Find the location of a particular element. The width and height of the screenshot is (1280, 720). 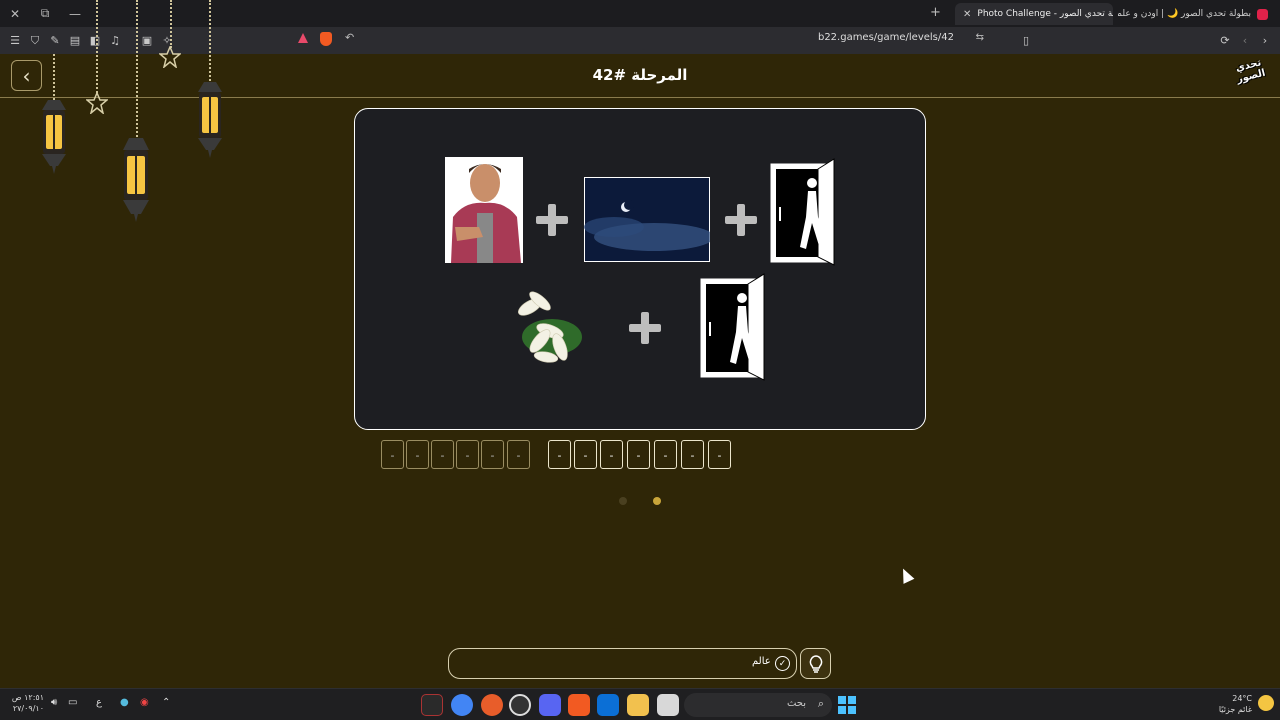

tab-channel: (2) بطولة تحدي الصور 🌙 | اودن و علما is located at coordinates (1197, 14).